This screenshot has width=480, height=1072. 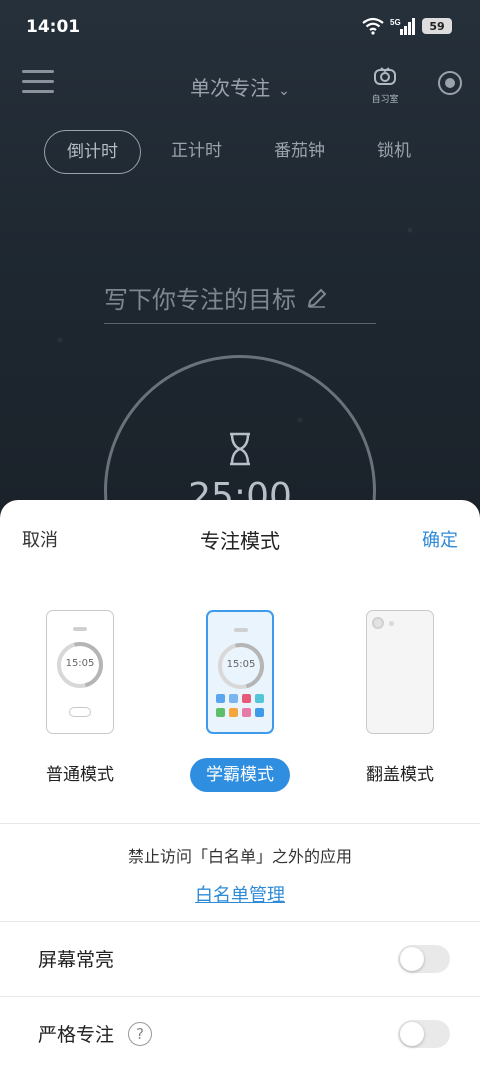 What do you see at coordinates (239, 856) in the screenshot?
I see `mode-description: 禁止访问「白名单」之外的应用` at bounding box center [239, 856].